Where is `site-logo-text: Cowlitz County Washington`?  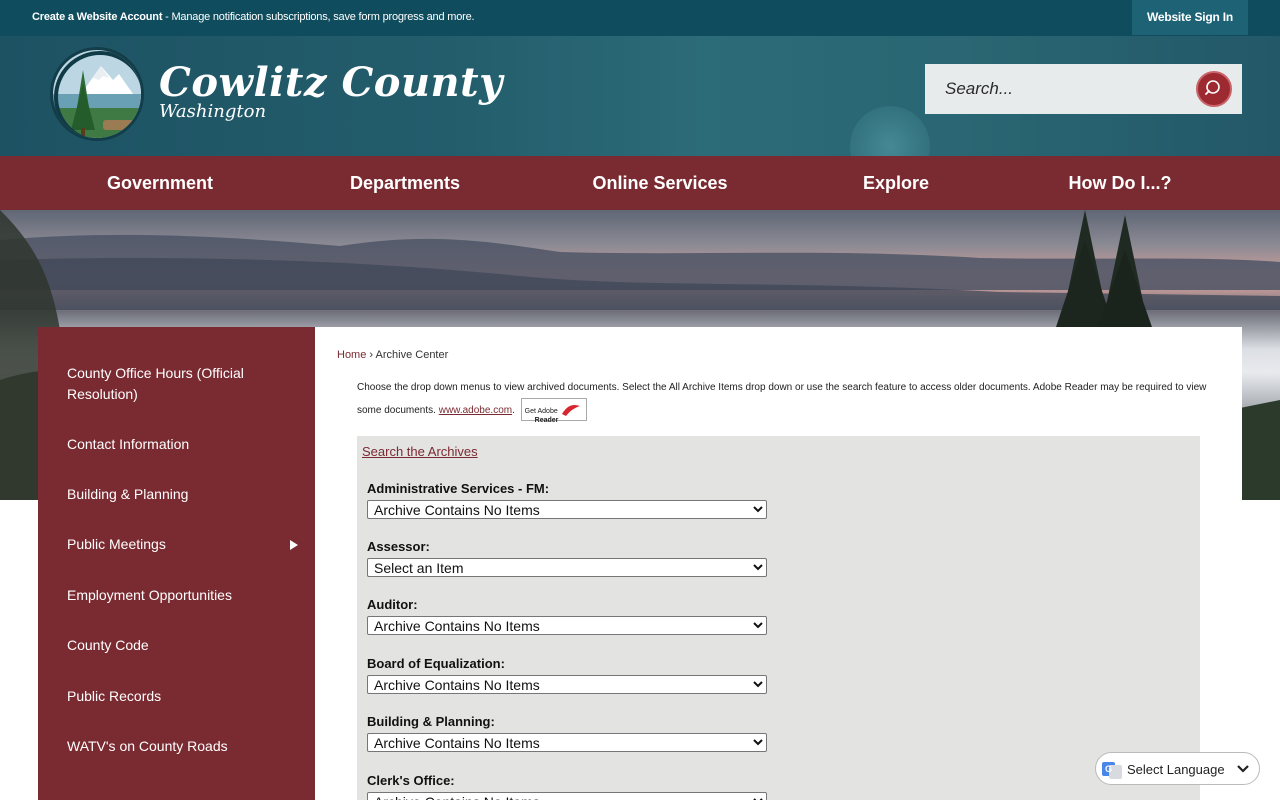 site-logo-text: Cowlitz County Washington is located at coordinates (331, 90).